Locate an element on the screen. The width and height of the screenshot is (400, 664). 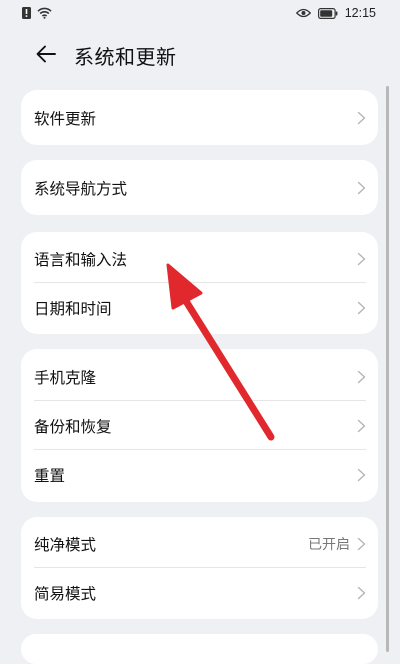
status-bar-left is located at coordinates (37, 13).